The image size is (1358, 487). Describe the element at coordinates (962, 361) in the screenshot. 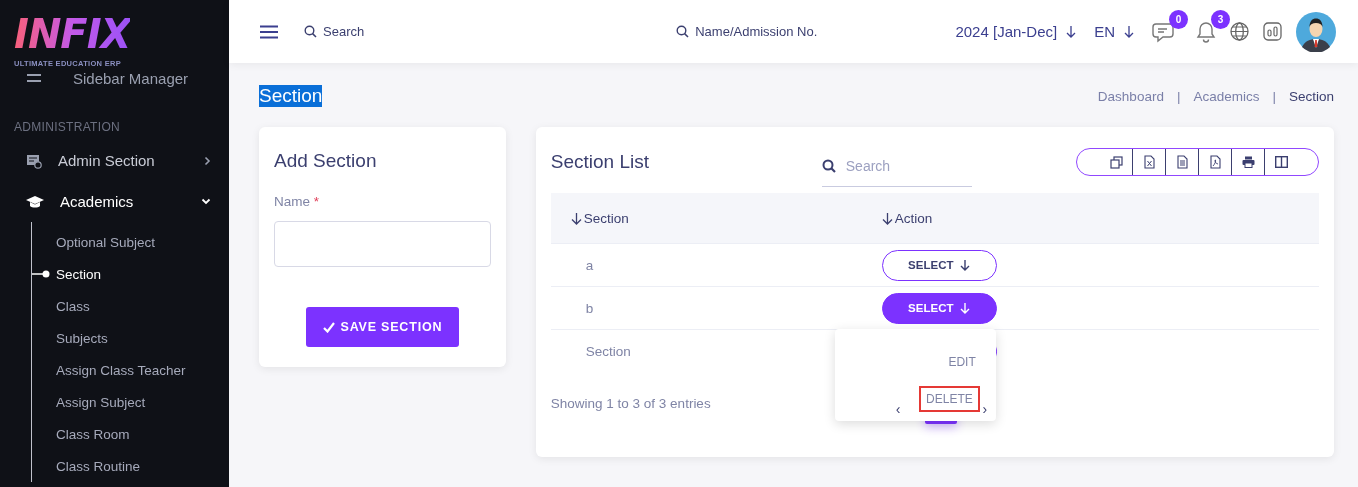

I see `menu-item: EDIT` at that location.